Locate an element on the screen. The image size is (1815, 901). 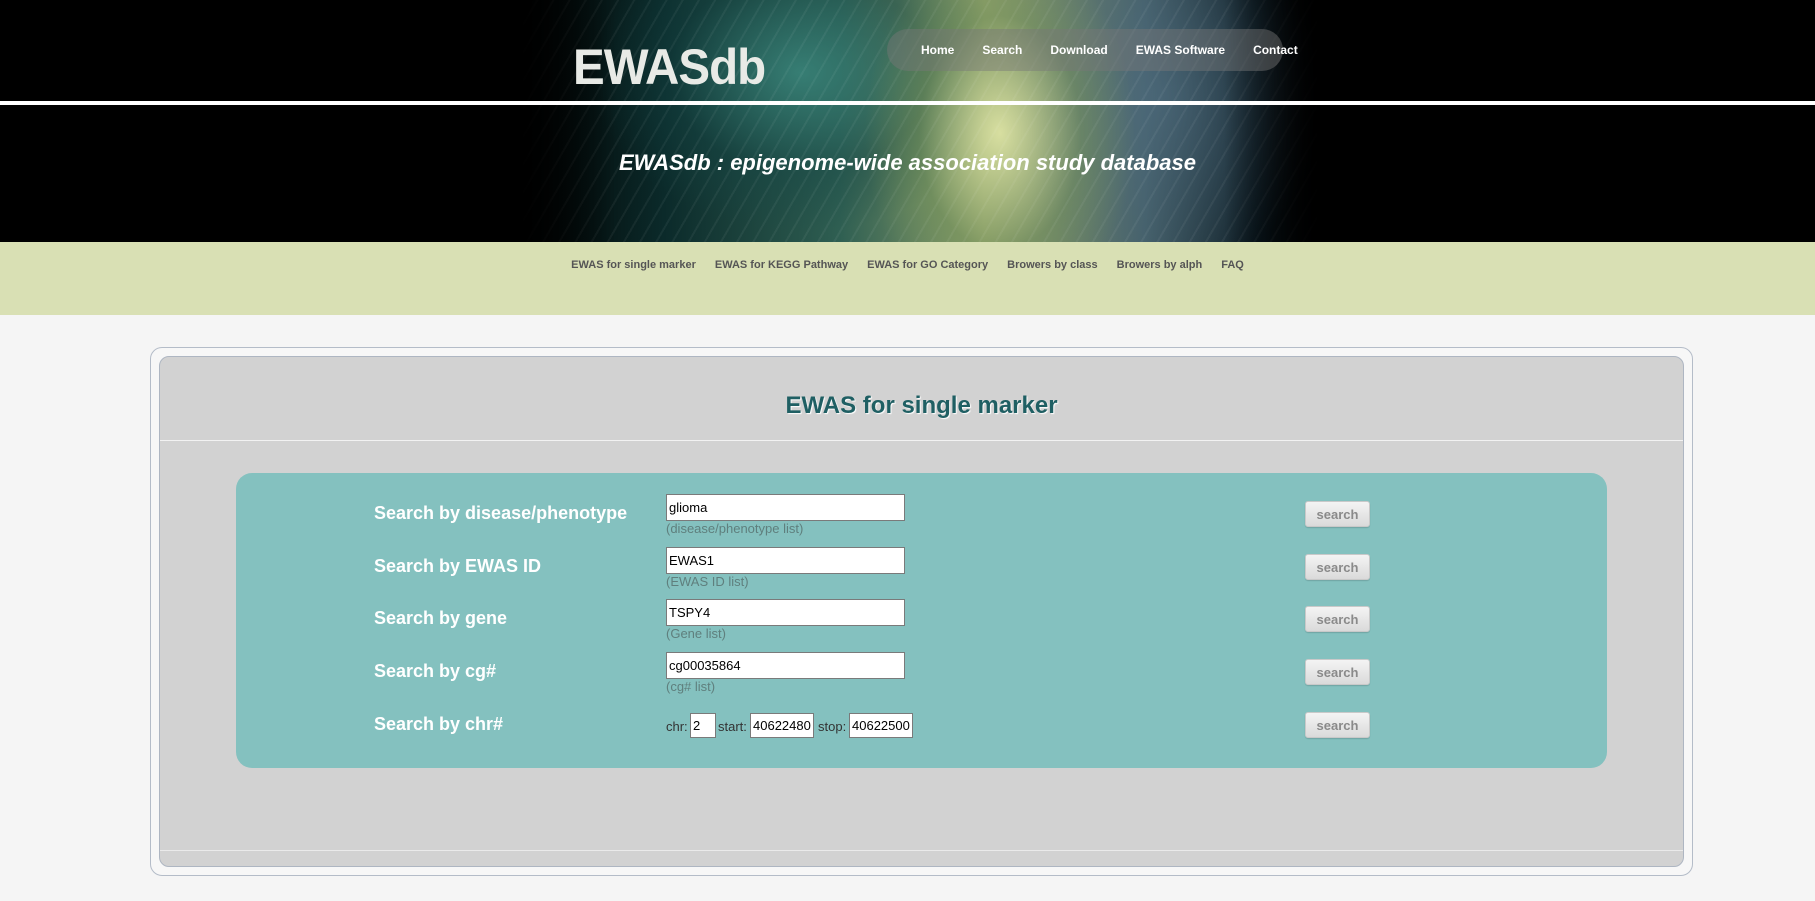
subnav-browse-by-class-link: Browers by class is located at coordinates (1052, 287).